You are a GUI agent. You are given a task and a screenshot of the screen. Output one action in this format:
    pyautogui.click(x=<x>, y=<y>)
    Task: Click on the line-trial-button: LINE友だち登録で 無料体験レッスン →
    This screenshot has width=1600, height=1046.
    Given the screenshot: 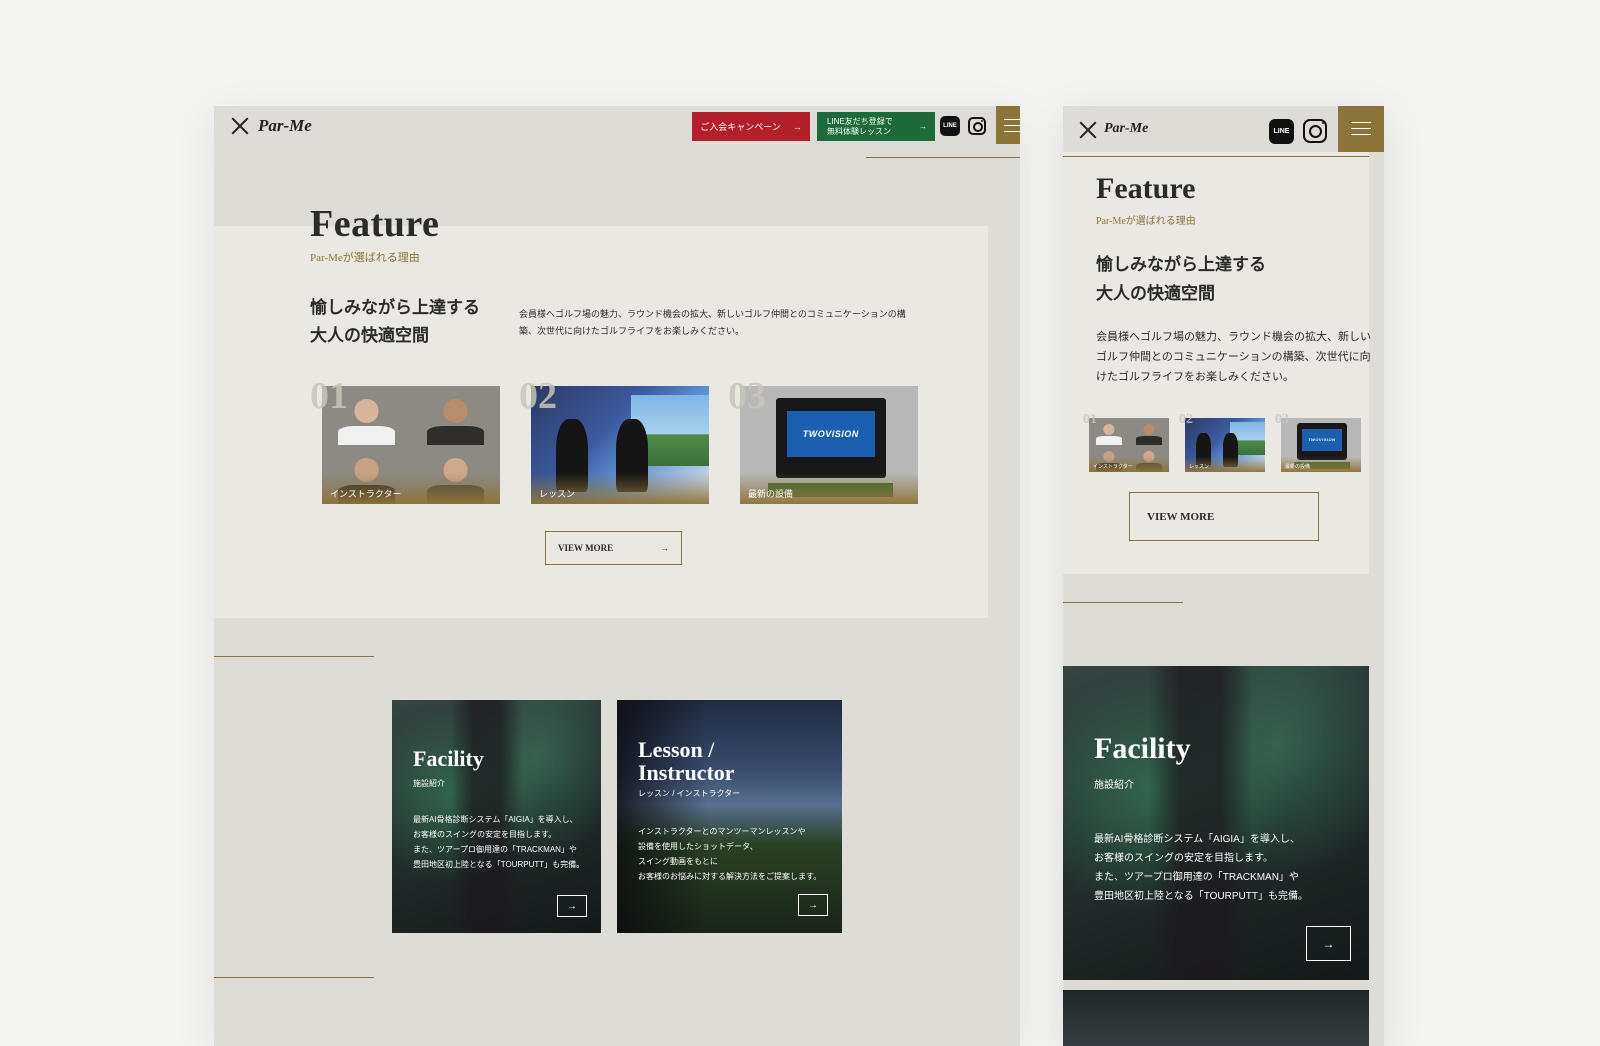 What is the action you would take?
    pyautogui.click(x=876, y=126)
    